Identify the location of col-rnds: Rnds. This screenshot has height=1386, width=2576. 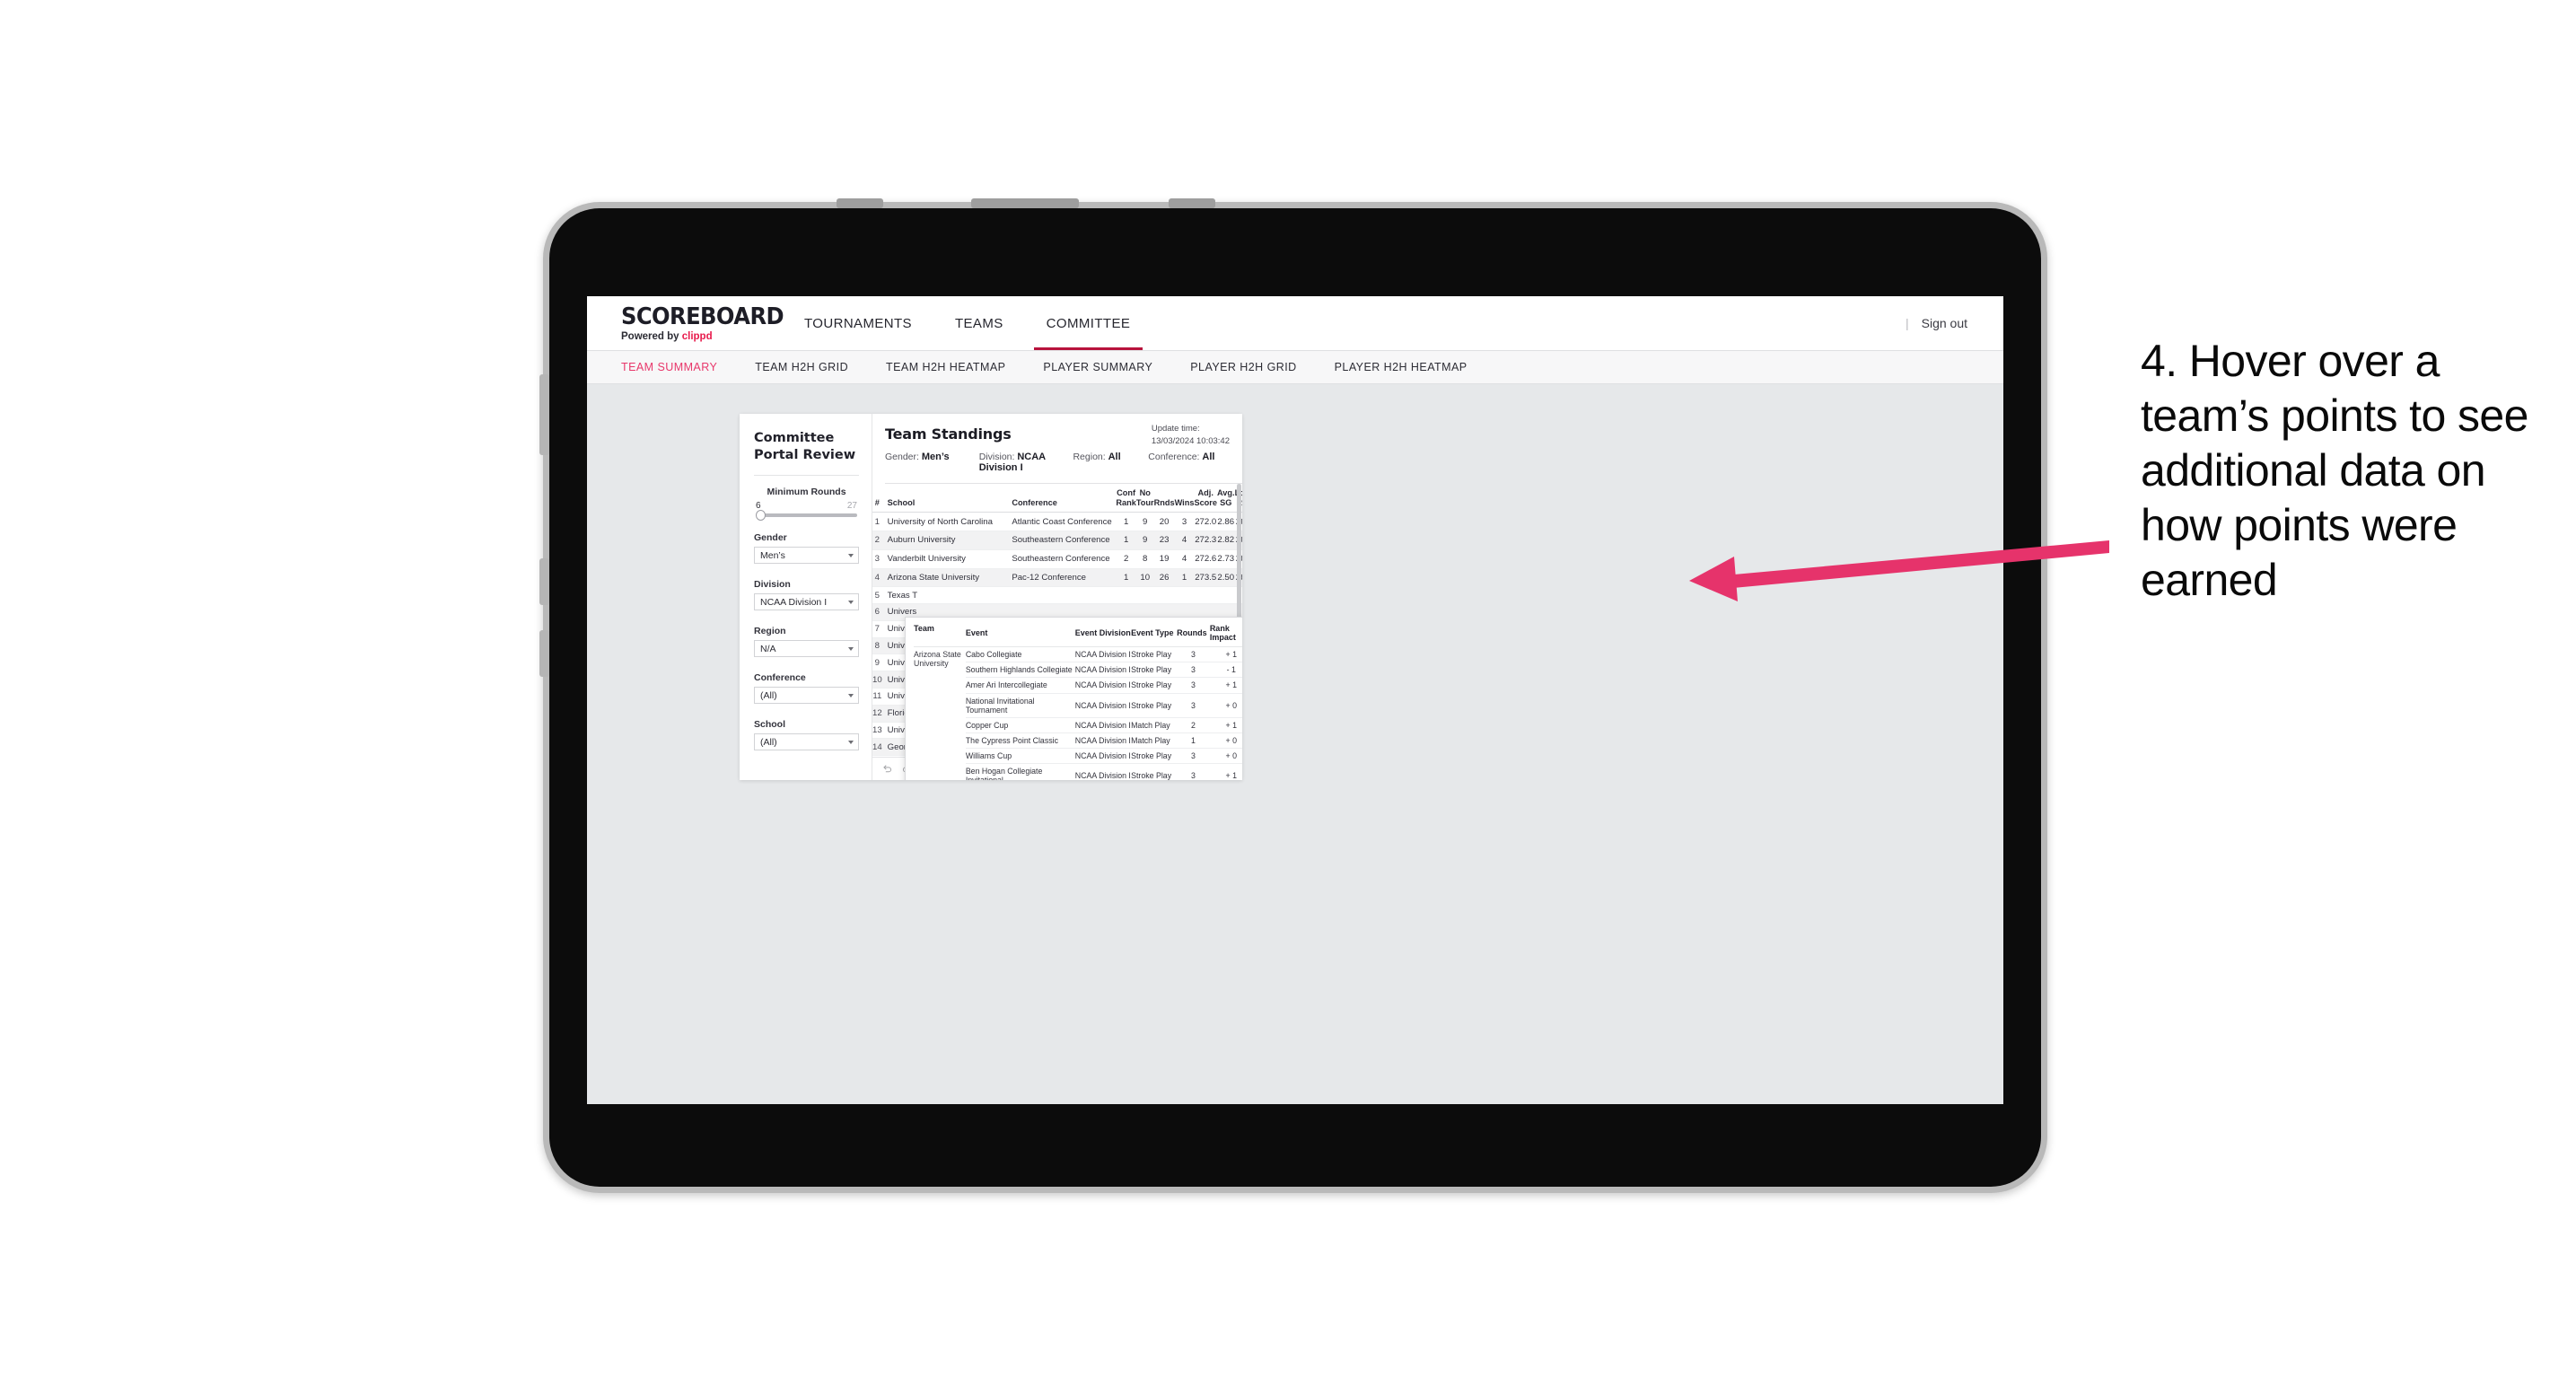
(1164, 499).